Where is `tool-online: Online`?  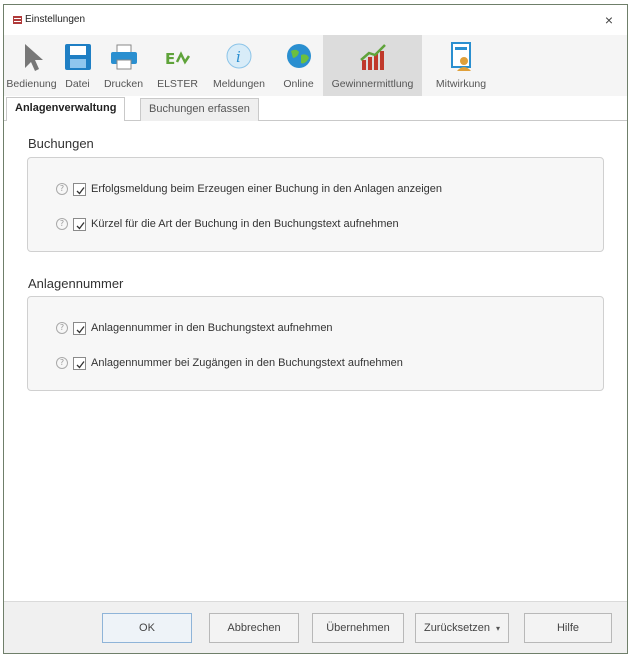 tool-online: Online is located at coordinates (298, 65).